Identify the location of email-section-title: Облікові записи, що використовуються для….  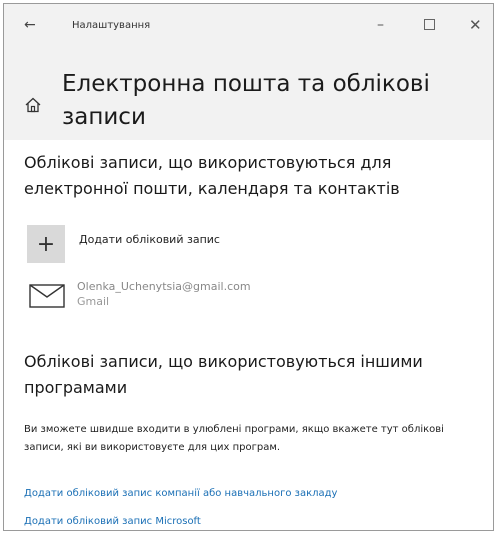
(212, 175).